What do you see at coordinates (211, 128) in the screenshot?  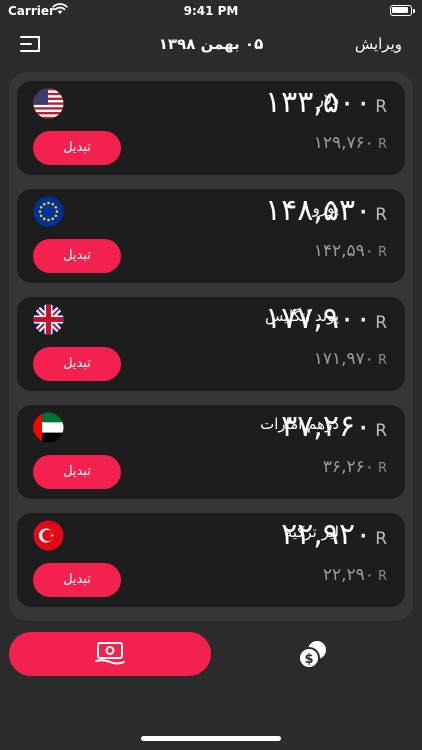 I see `currency-card-usd: دلار تبدیل ۱۳۳,۵۰۰ R ۱۲۹,۷۶۰ R` at bounding box center [211, 128].